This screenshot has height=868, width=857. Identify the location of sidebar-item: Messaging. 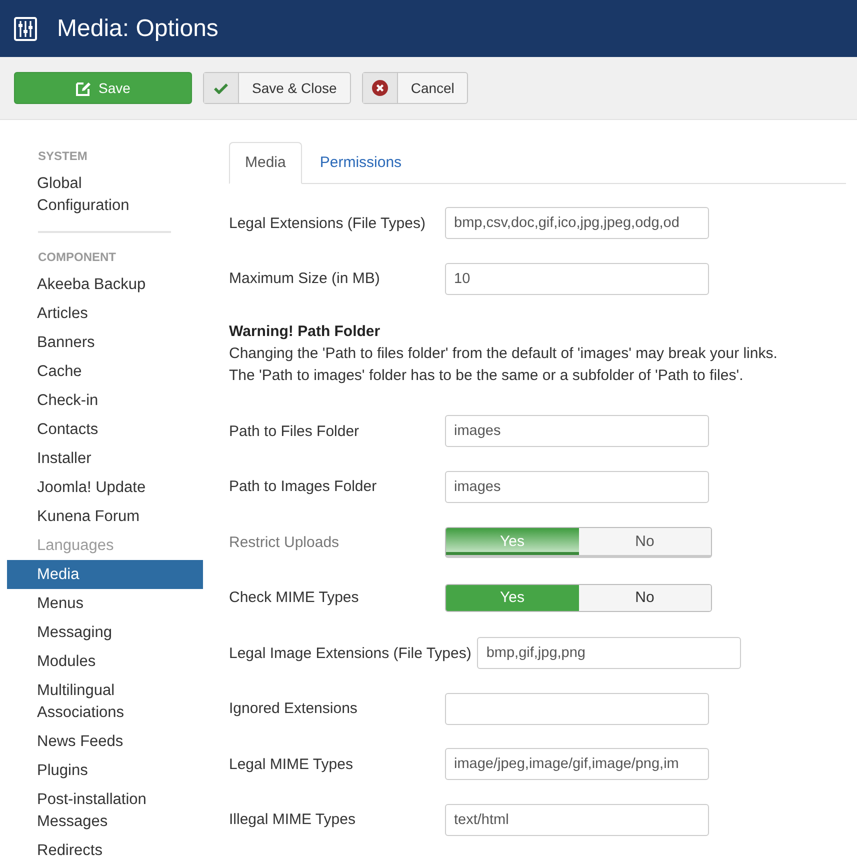
(105, 632).